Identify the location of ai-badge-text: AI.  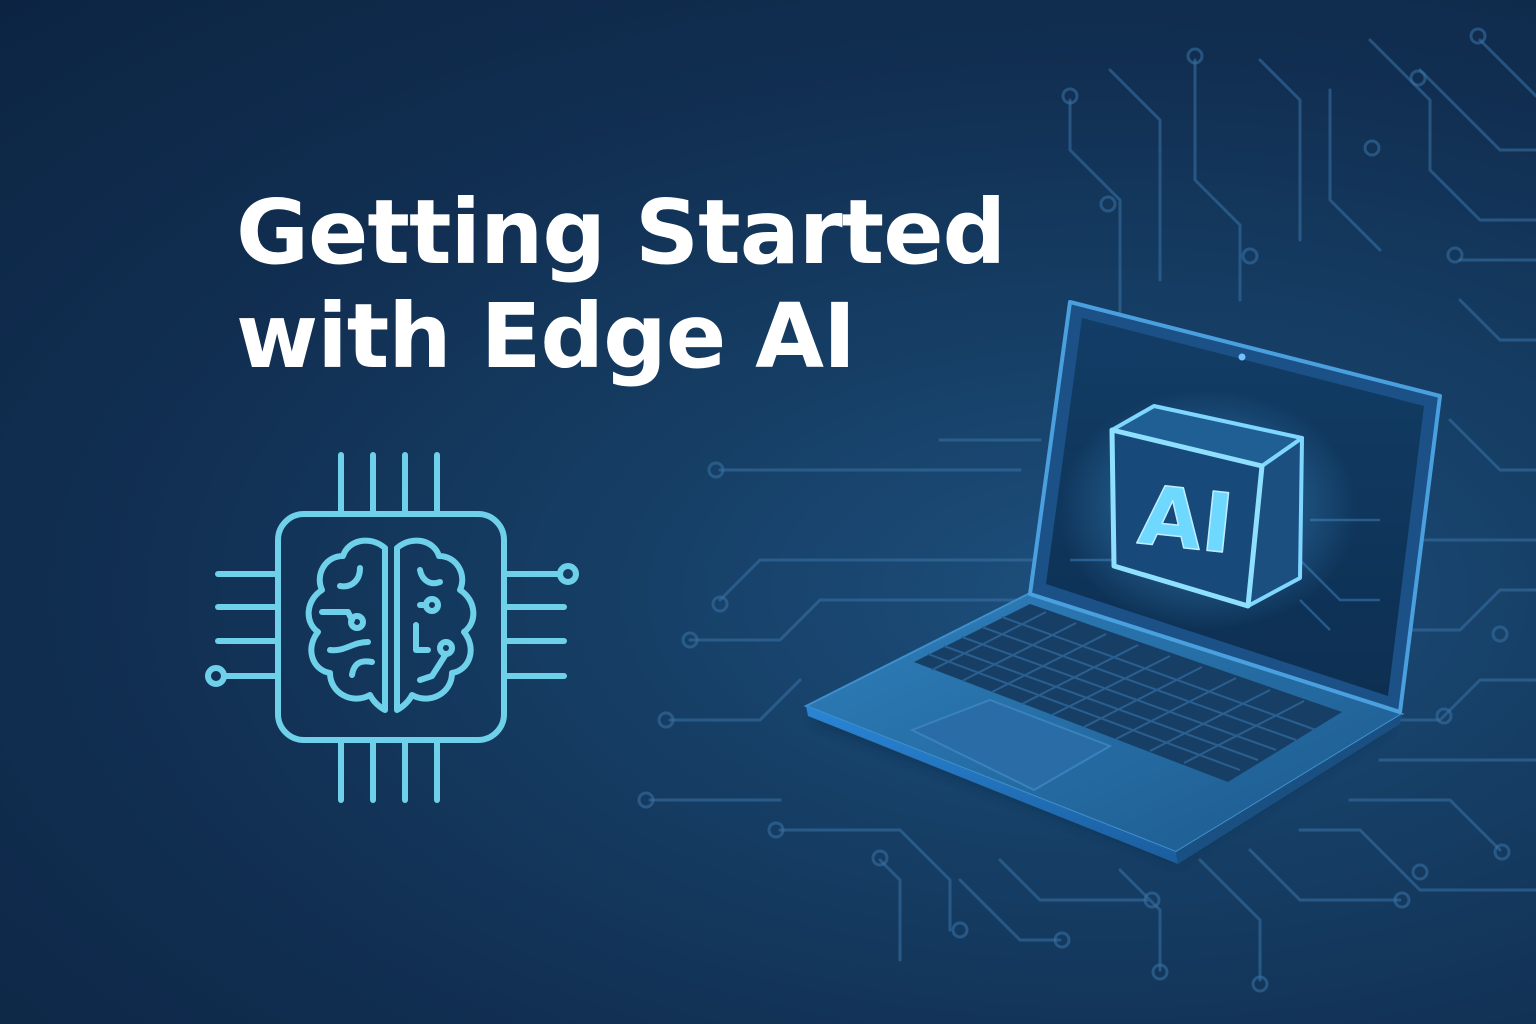
(1185, 520).